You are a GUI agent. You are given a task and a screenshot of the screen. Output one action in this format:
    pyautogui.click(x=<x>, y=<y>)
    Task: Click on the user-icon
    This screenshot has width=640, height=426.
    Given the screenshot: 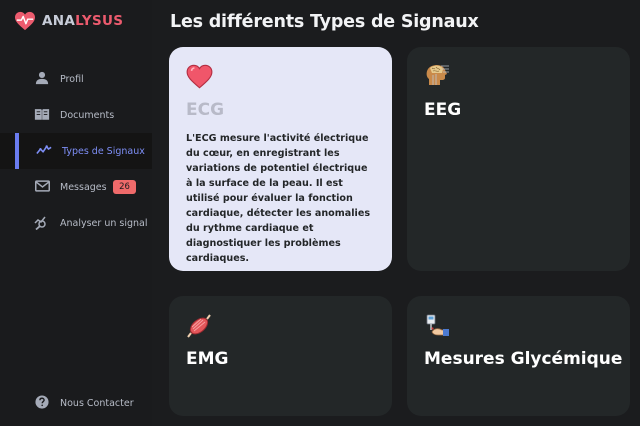 What is the action you would take?
    pyautogui.click(x=42, y=78)
    